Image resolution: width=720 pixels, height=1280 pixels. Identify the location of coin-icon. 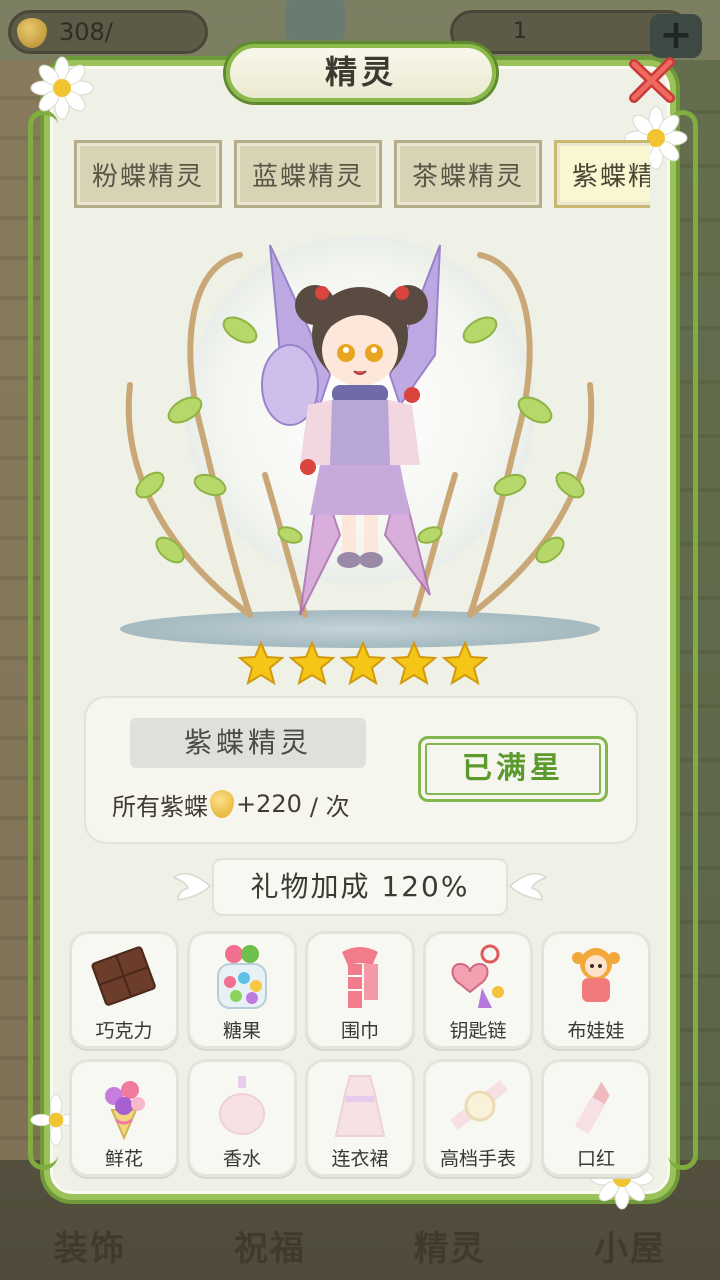
(32, 33).